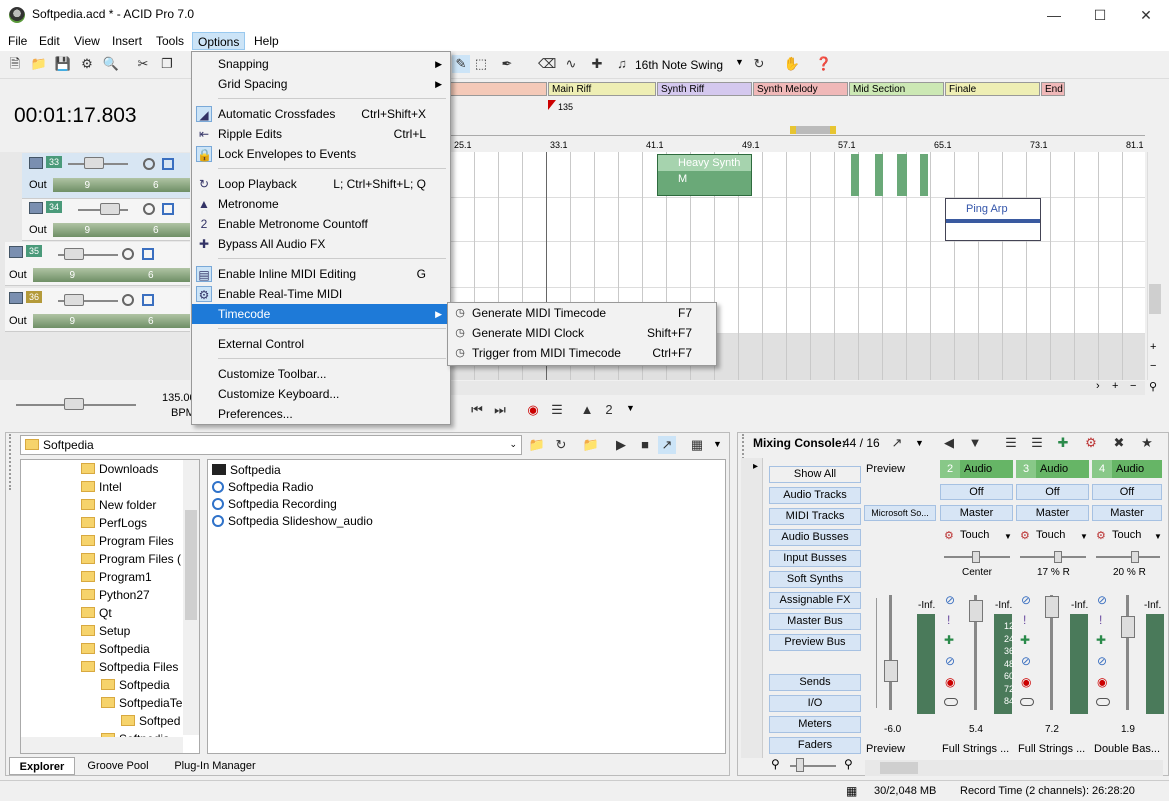 This screenshot has height=801, width=1169. What do you see at coordinates (127, 41) in the screenshot?
I see `menu-insert: Insert` at bounding box center [127, 41].